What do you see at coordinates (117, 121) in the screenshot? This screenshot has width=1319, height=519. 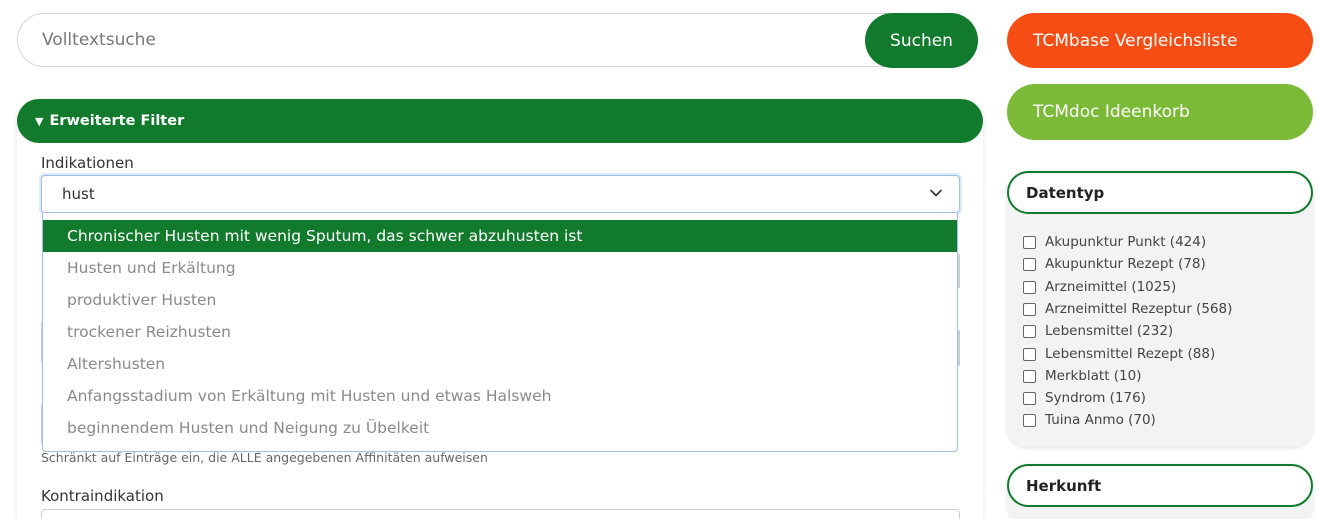 I see `advanced-filter-title: Erweiterte Filter` at bounding box center [117, 121].